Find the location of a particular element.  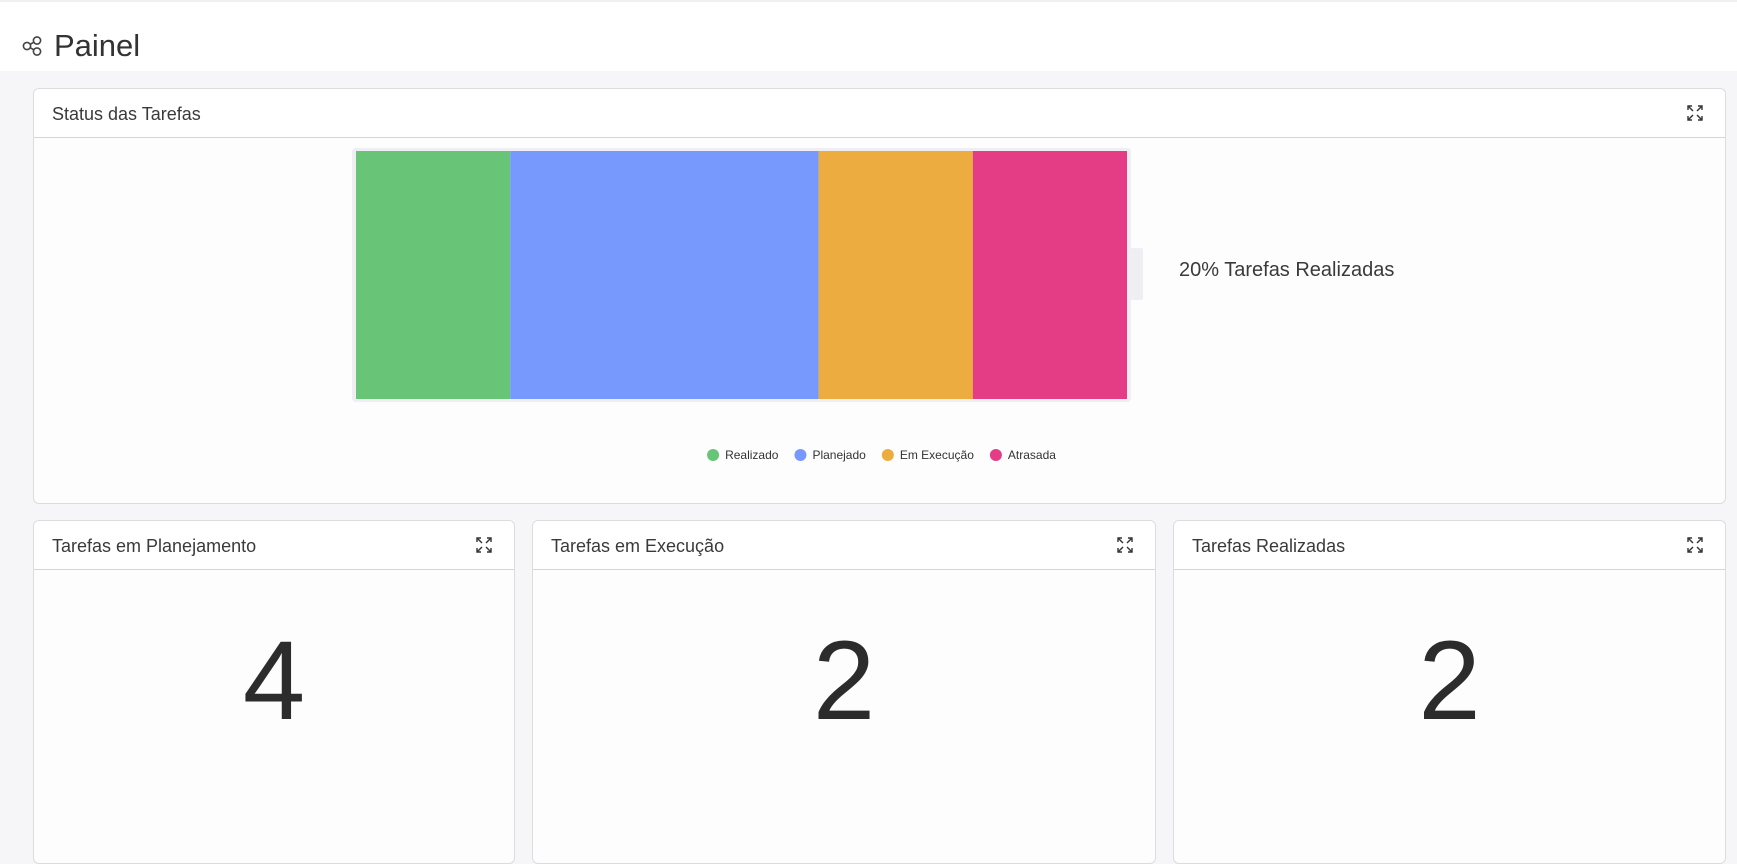

legend-item-label: Realizado is located at coordinates (752, 455).